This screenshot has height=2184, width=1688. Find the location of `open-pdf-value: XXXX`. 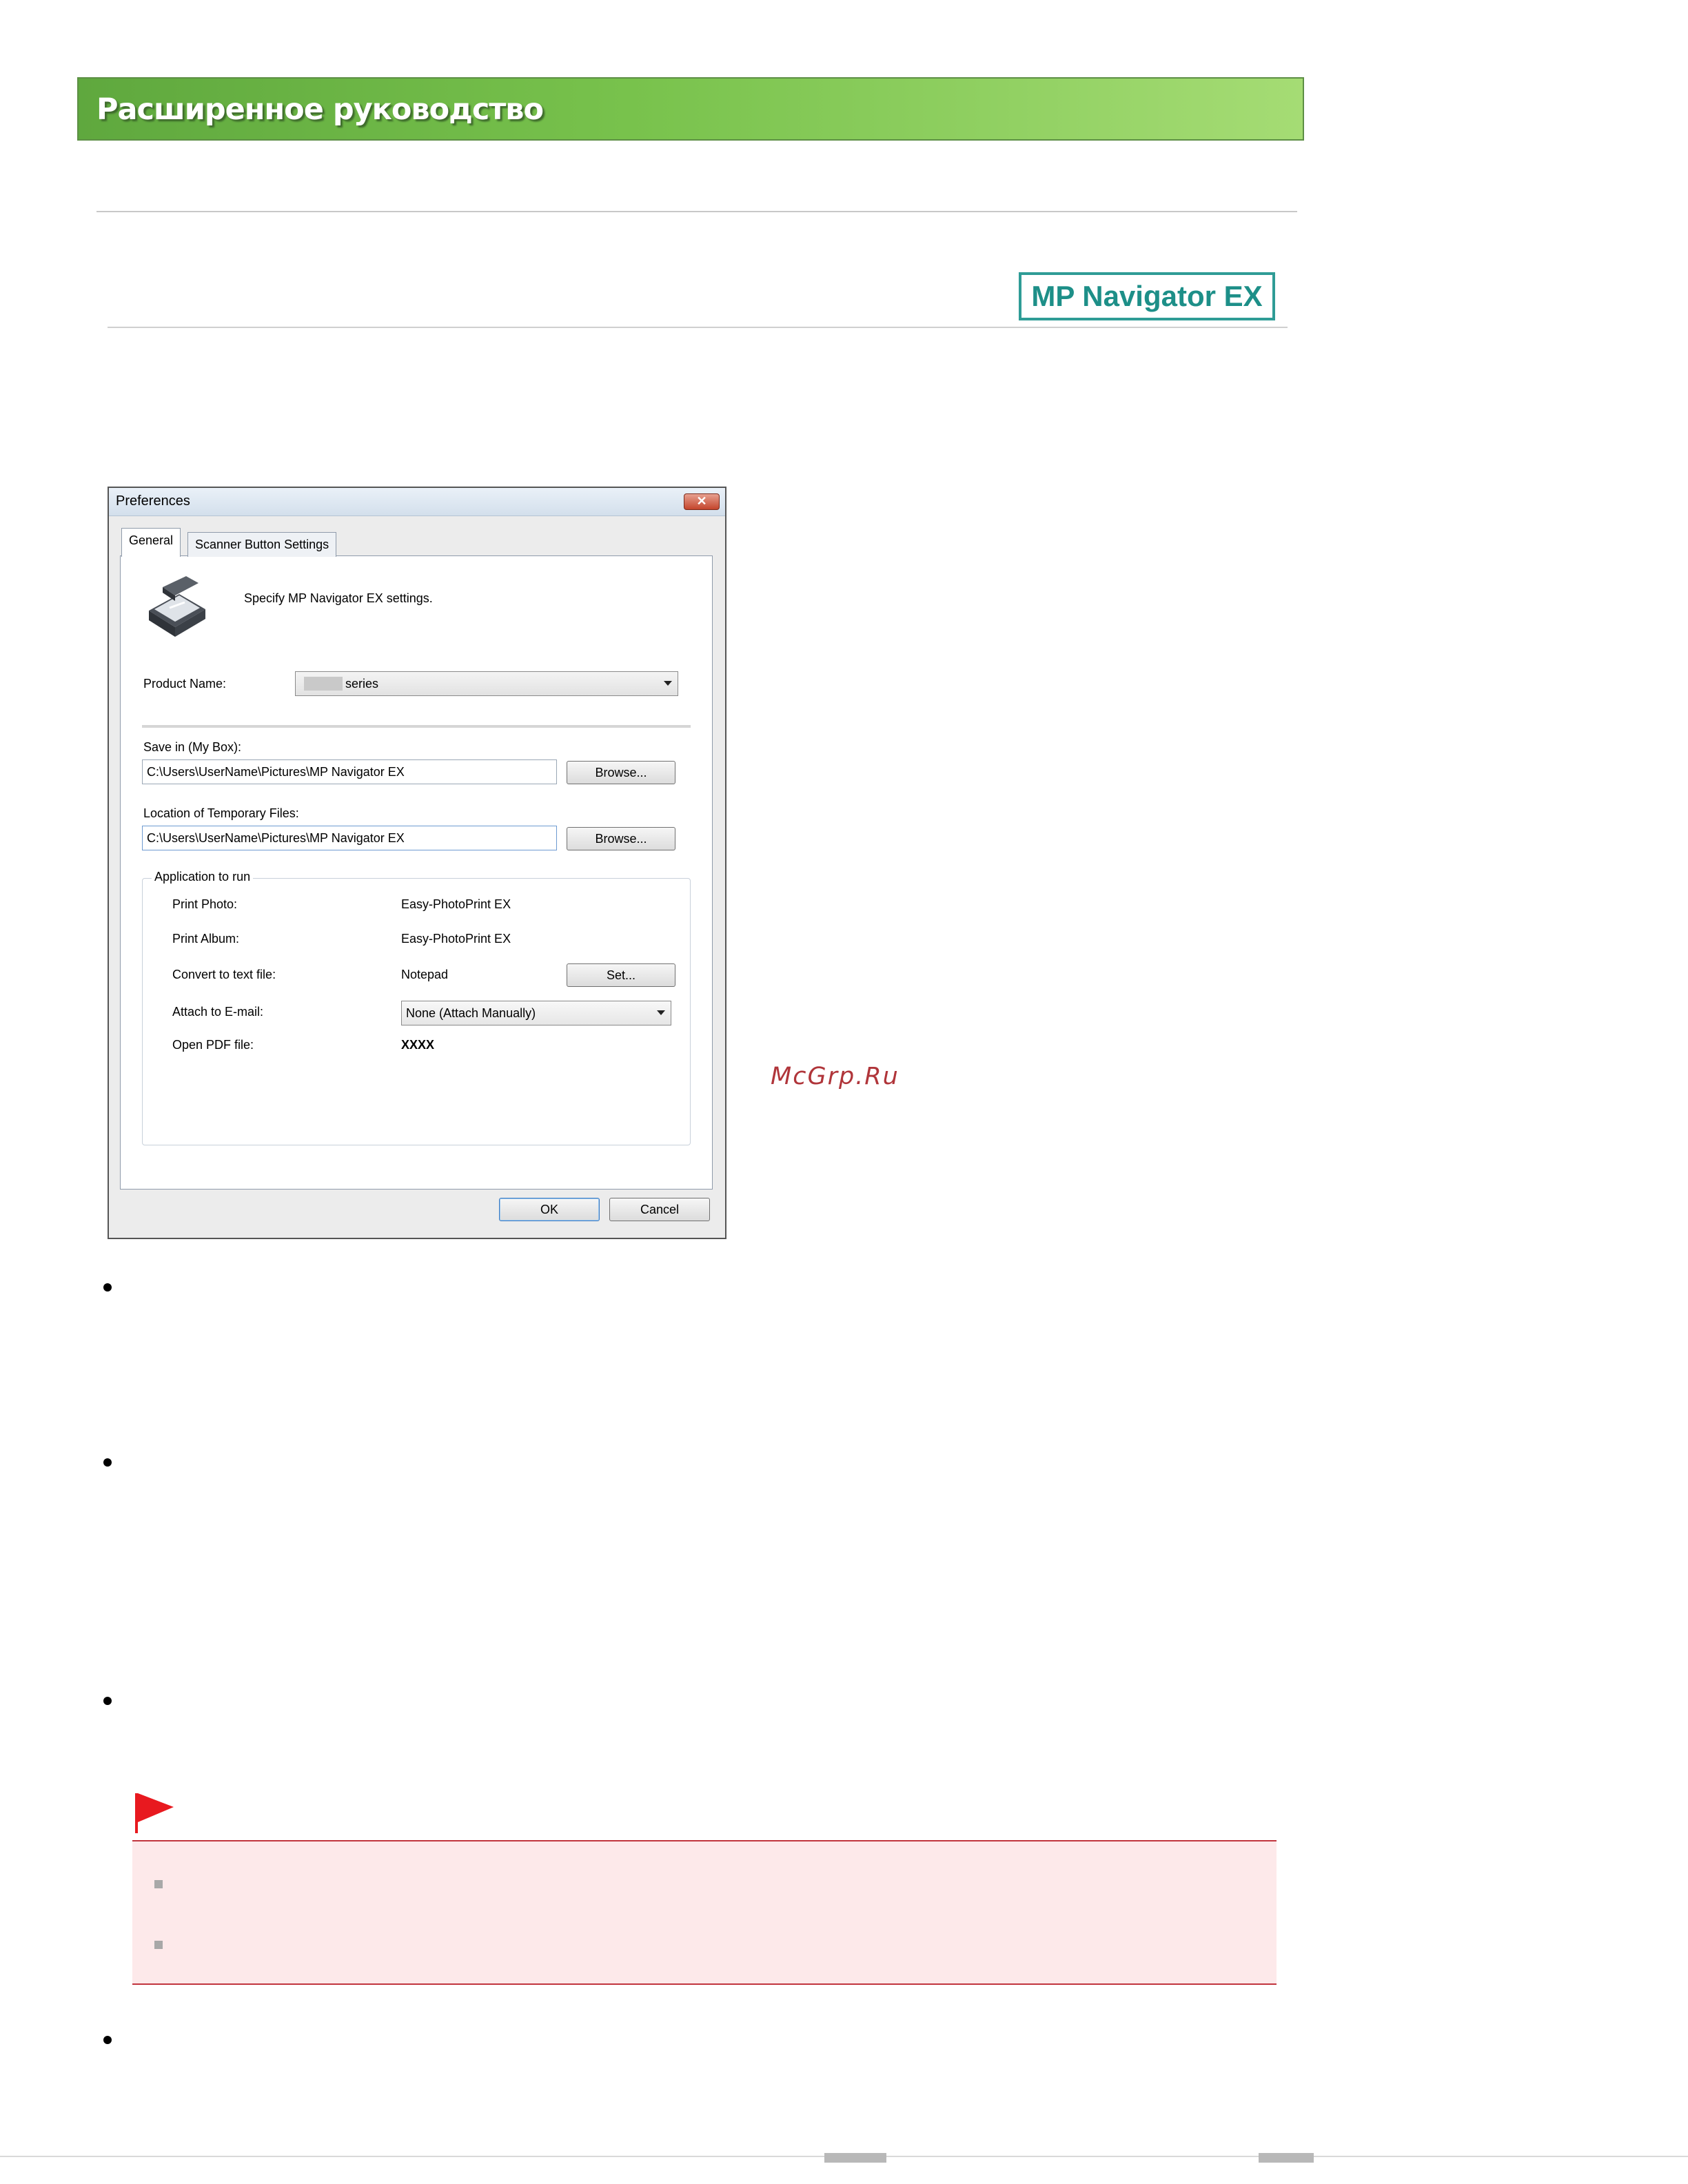

open-pdf-value: XXXX is located at coordinates (418, 1045).